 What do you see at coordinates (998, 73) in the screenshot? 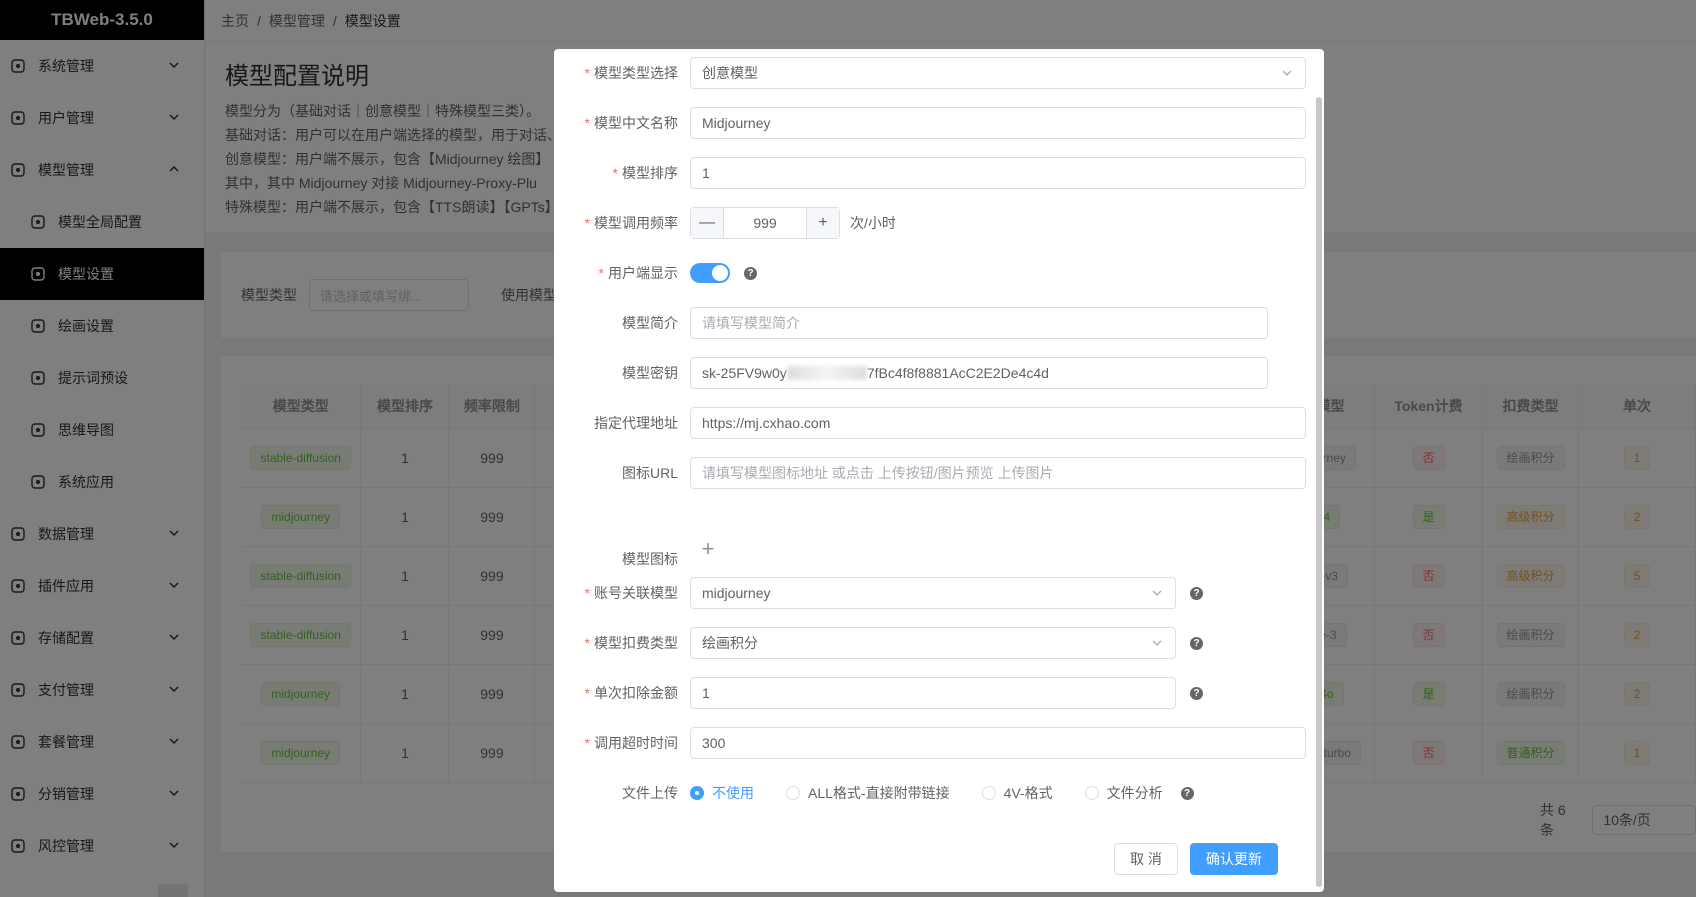
I see `model-type-select: 创意模型` at bounding box center [998, 73].